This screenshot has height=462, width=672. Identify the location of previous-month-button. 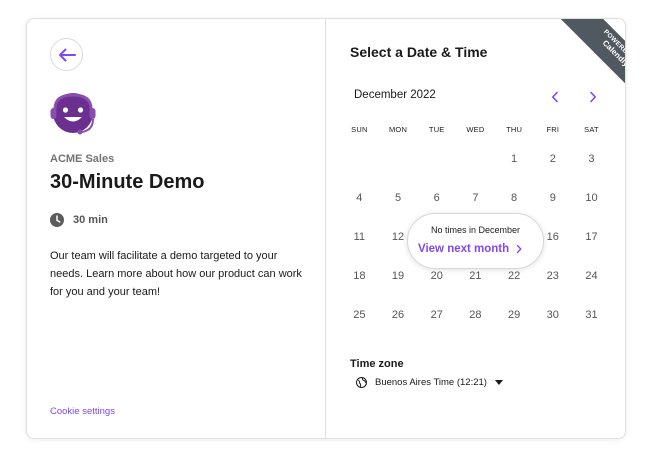
(555, 96).